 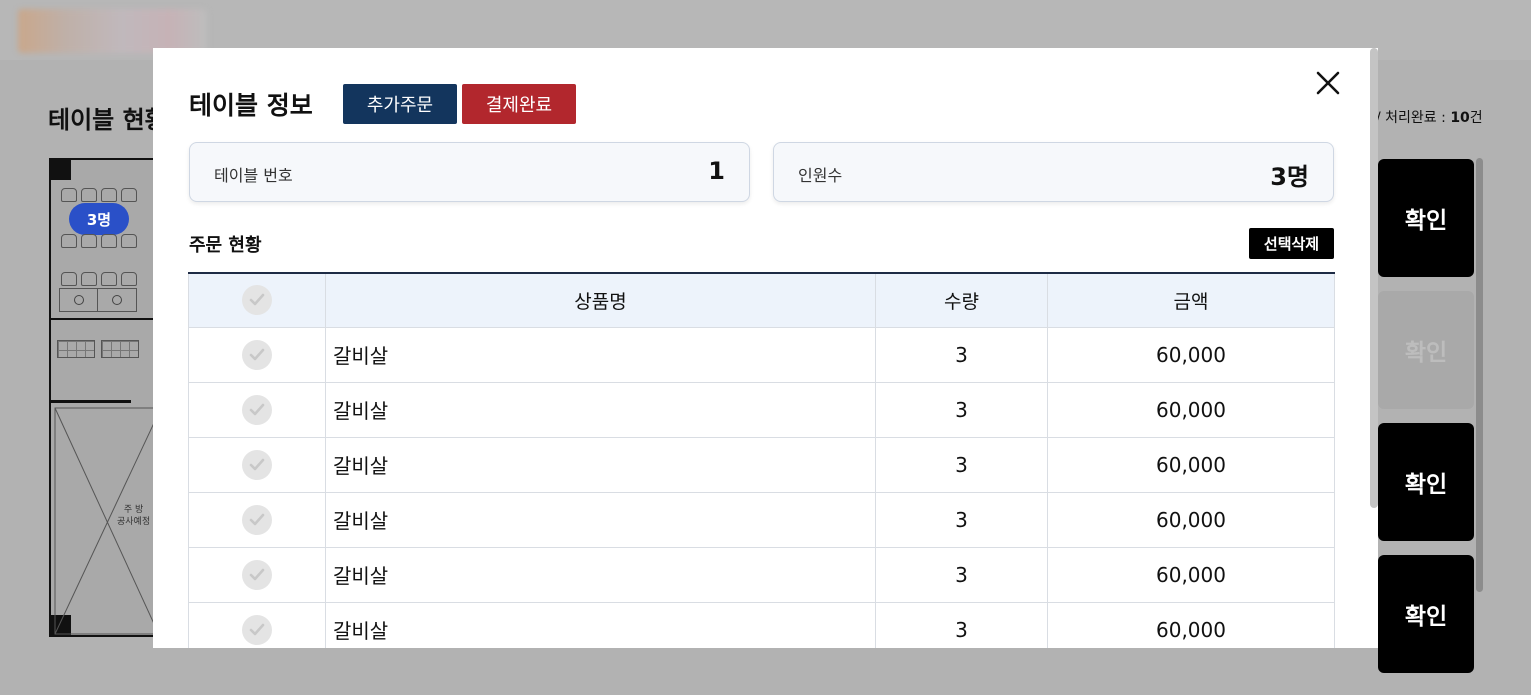 I want to click on status-summary: / 처리완료 : 10건, so click(x=1429, y=117).